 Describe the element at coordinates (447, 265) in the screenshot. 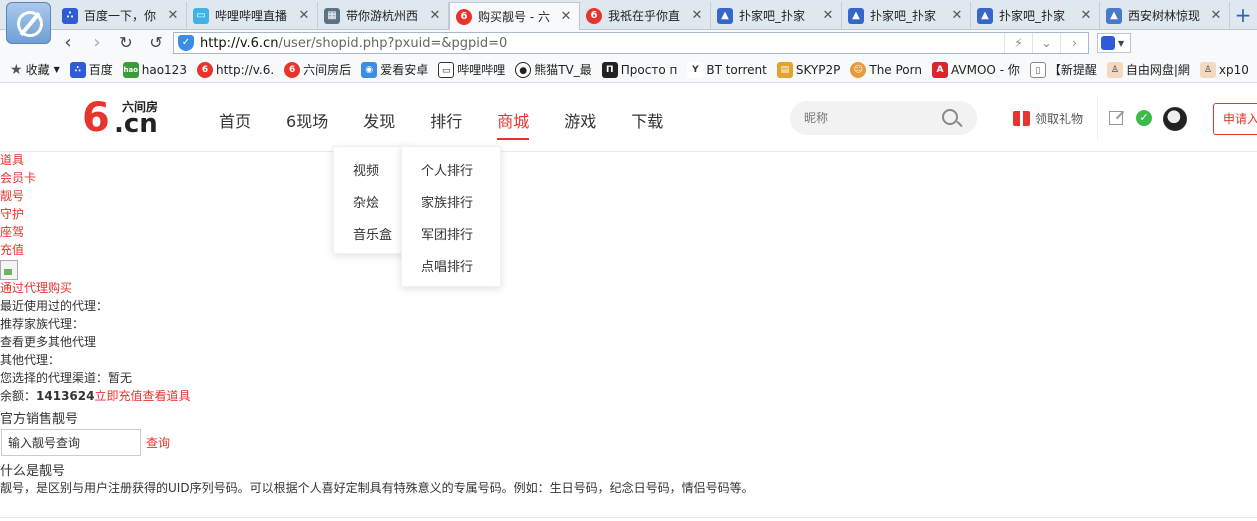

I see `menu-item-song-rank: 点唱排行` at that location.